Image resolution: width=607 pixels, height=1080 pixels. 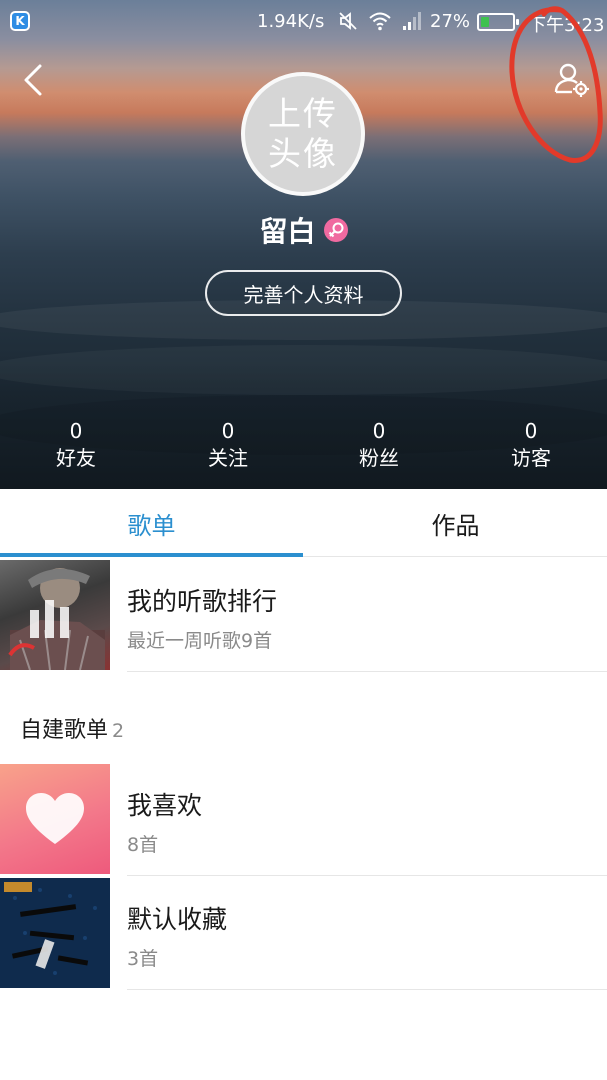 I want to click on avatar-upload: 上传头像, so click(x=303, y=134).